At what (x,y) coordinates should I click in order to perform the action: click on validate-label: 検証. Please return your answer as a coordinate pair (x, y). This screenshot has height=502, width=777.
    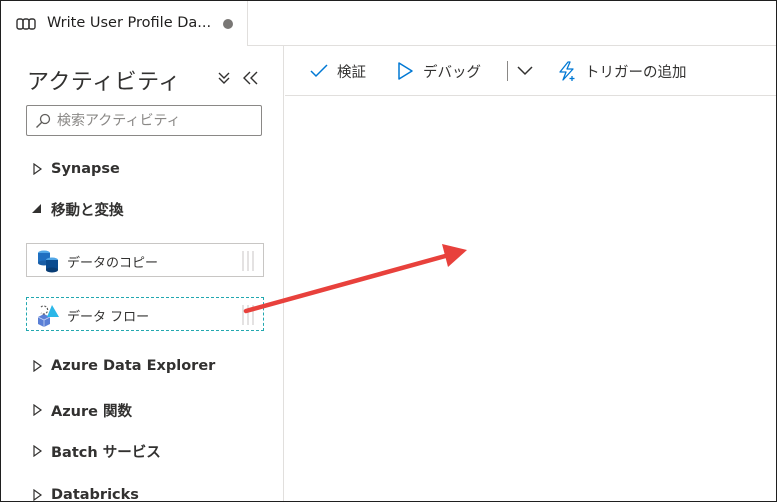
    Looking at the image, I should click on (351, 72).